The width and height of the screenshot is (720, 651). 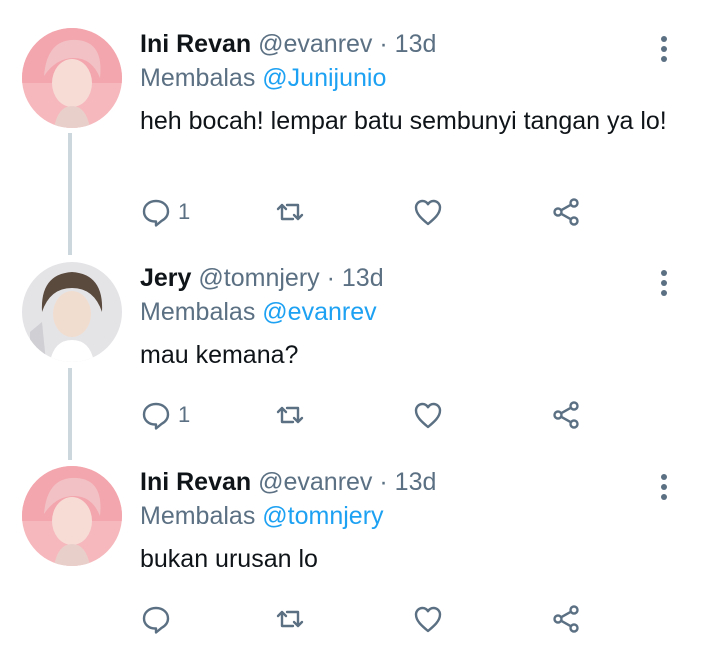 What do you see at coordinates (319, 312) in the screenshot?
I see `mention-link: @evanrev` at bounding box center [319, 312].